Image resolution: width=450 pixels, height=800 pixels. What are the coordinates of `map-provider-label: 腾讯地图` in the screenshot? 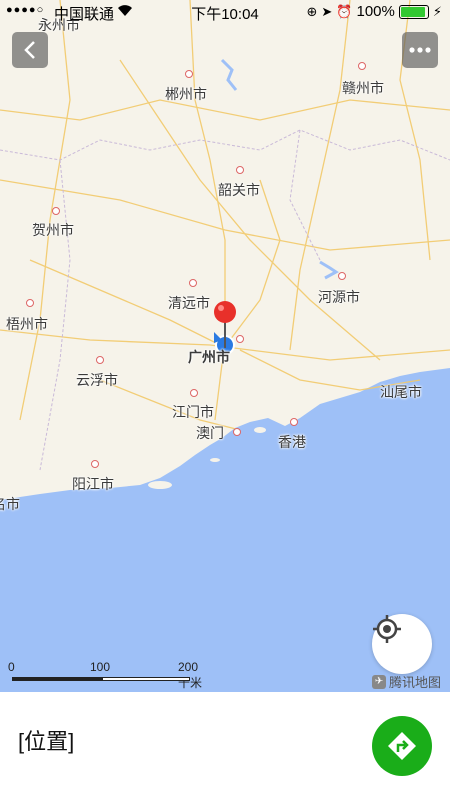 It's located at (415, 682).